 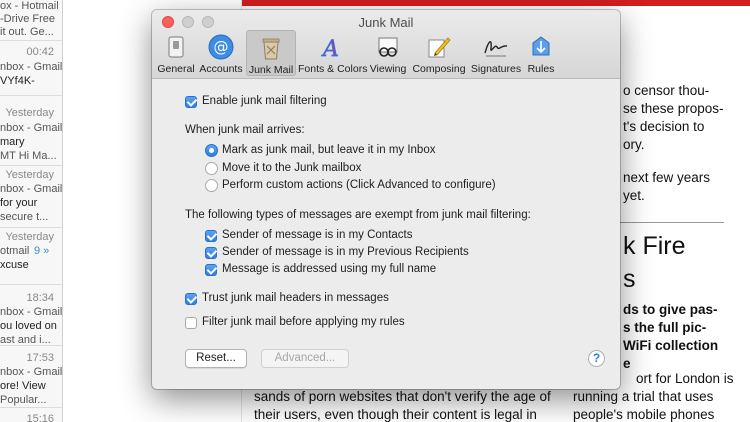 I want to click on radio-move-to-junk-mailbox, so click(x=211, y=168).